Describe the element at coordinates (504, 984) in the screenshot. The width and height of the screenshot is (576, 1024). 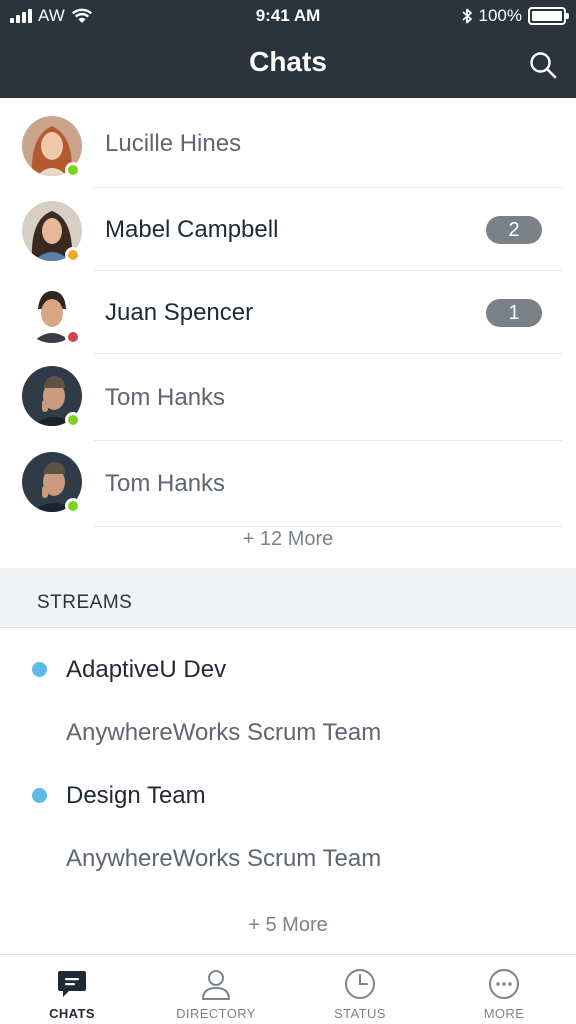
I see `more-dots-icon` at that location.